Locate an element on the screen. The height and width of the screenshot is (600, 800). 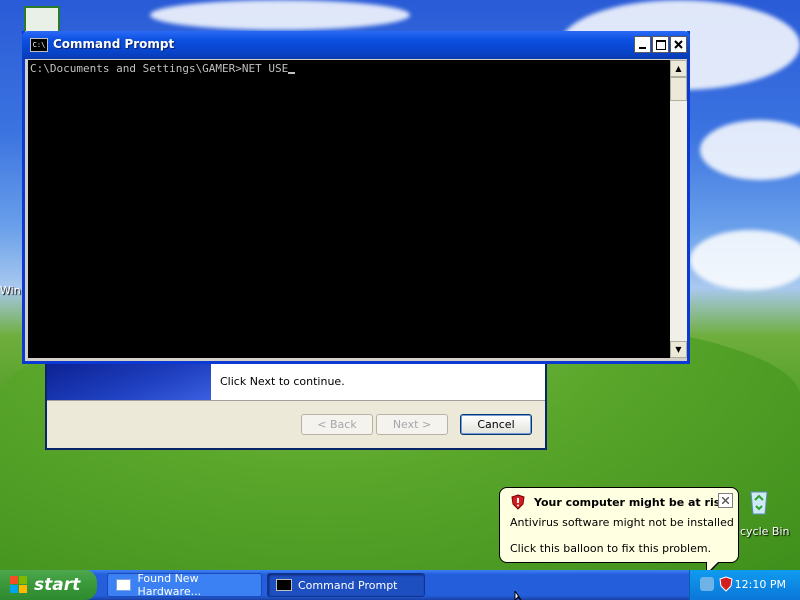
wizard-window-icon is located at coordinates (124, 585).